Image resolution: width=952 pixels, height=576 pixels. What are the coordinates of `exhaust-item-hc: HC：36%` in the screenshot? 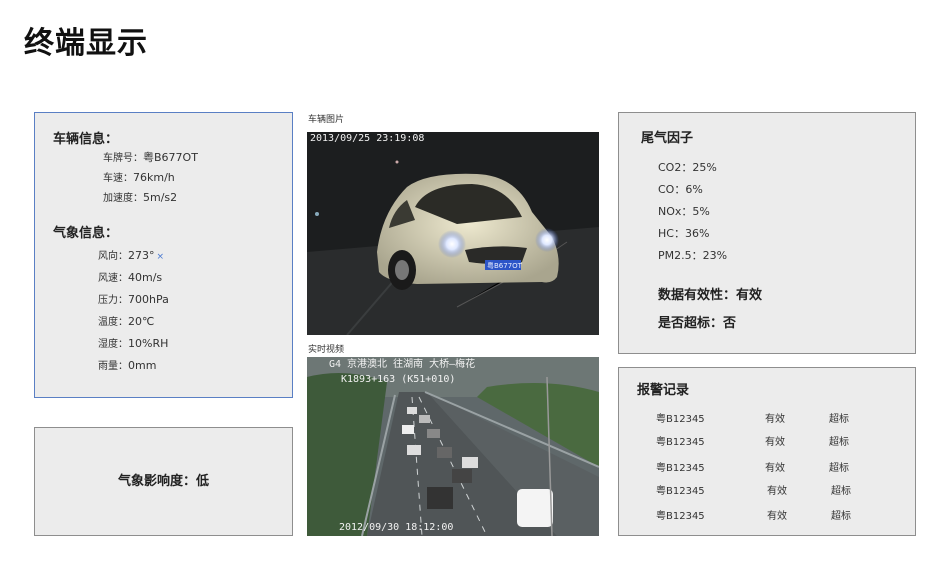 It's located at (683, 233).